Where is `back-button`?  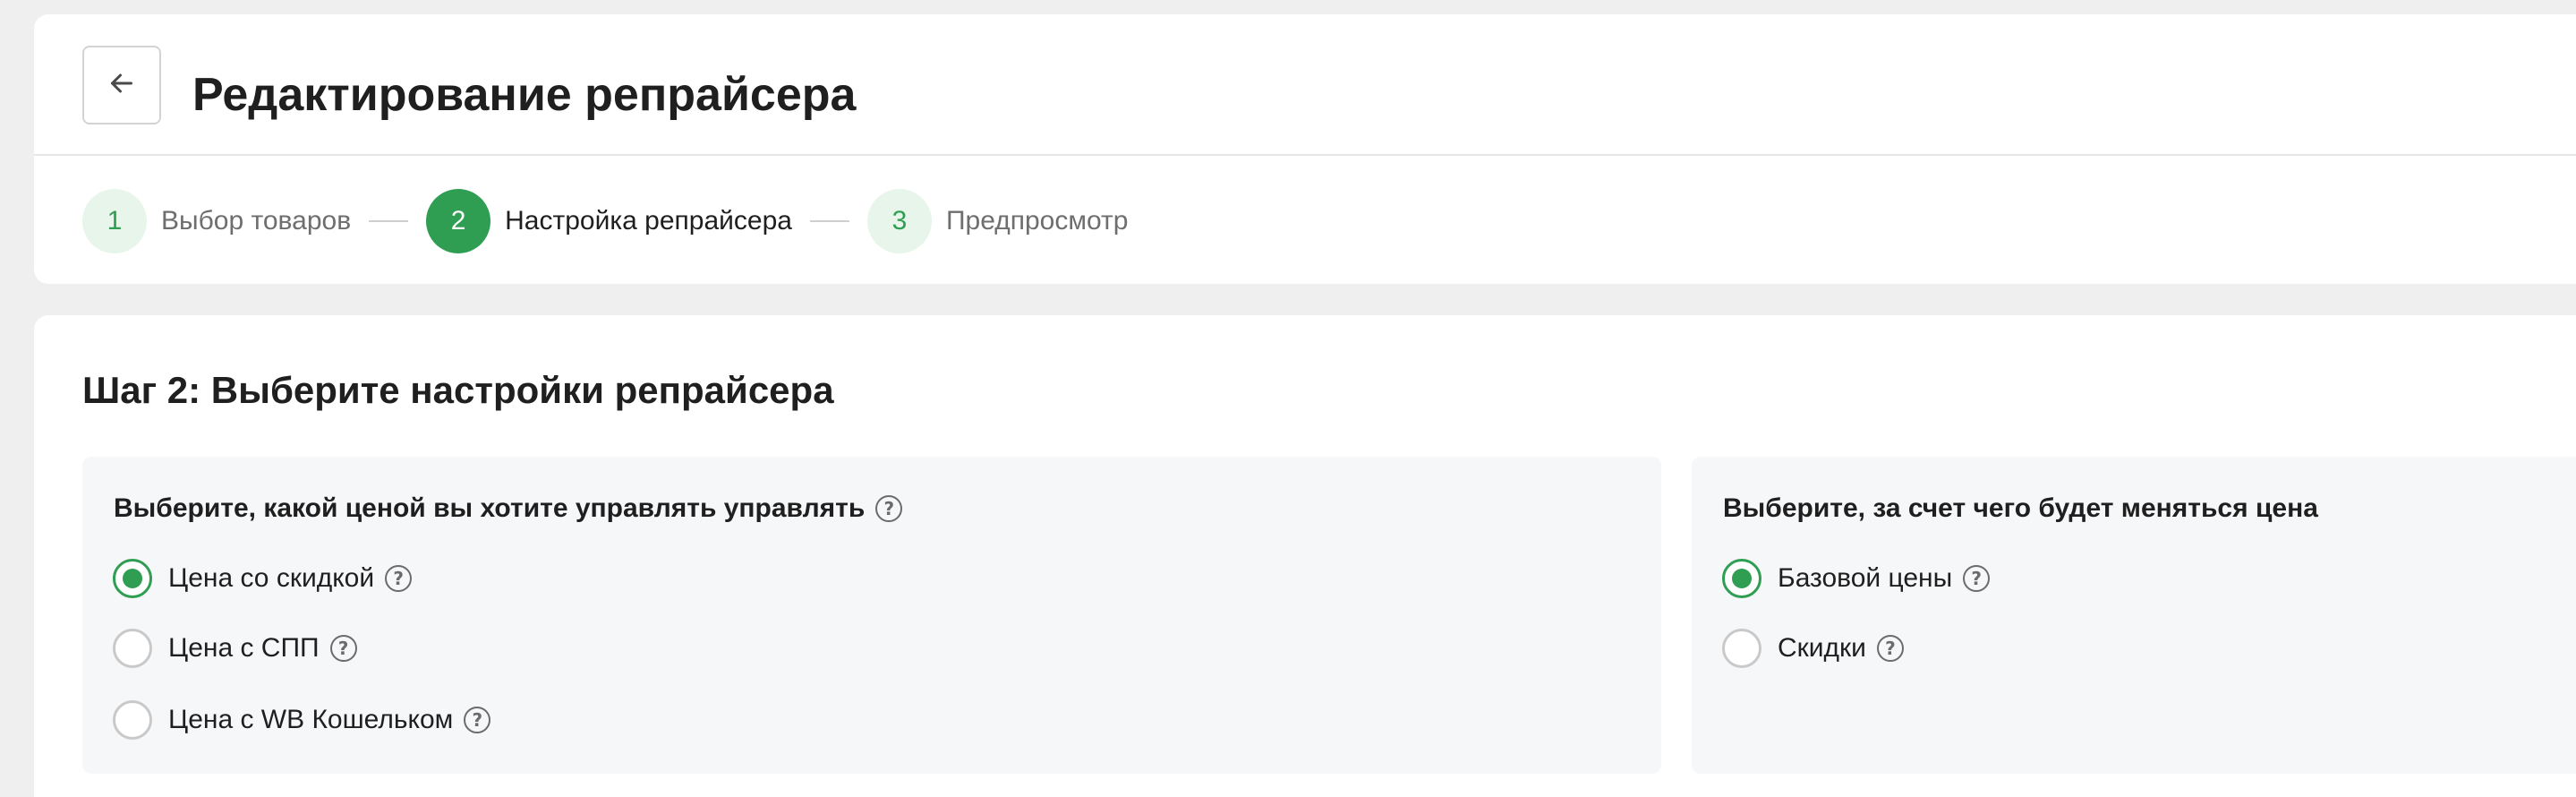 back-button is located at coordinates (121, 85).